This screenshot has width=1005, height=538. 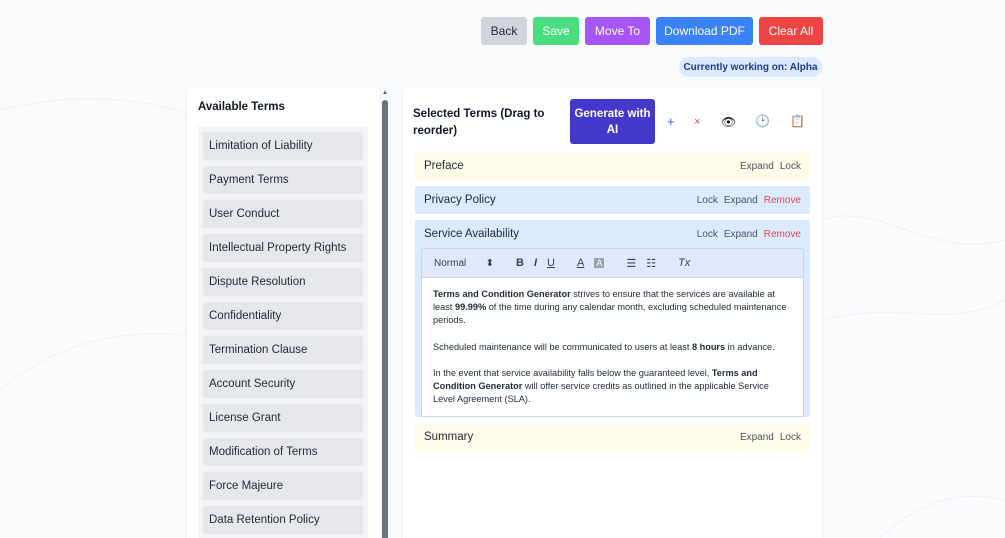 I want to click on term-item: Modification of Terms, so click(x=283, y=452).